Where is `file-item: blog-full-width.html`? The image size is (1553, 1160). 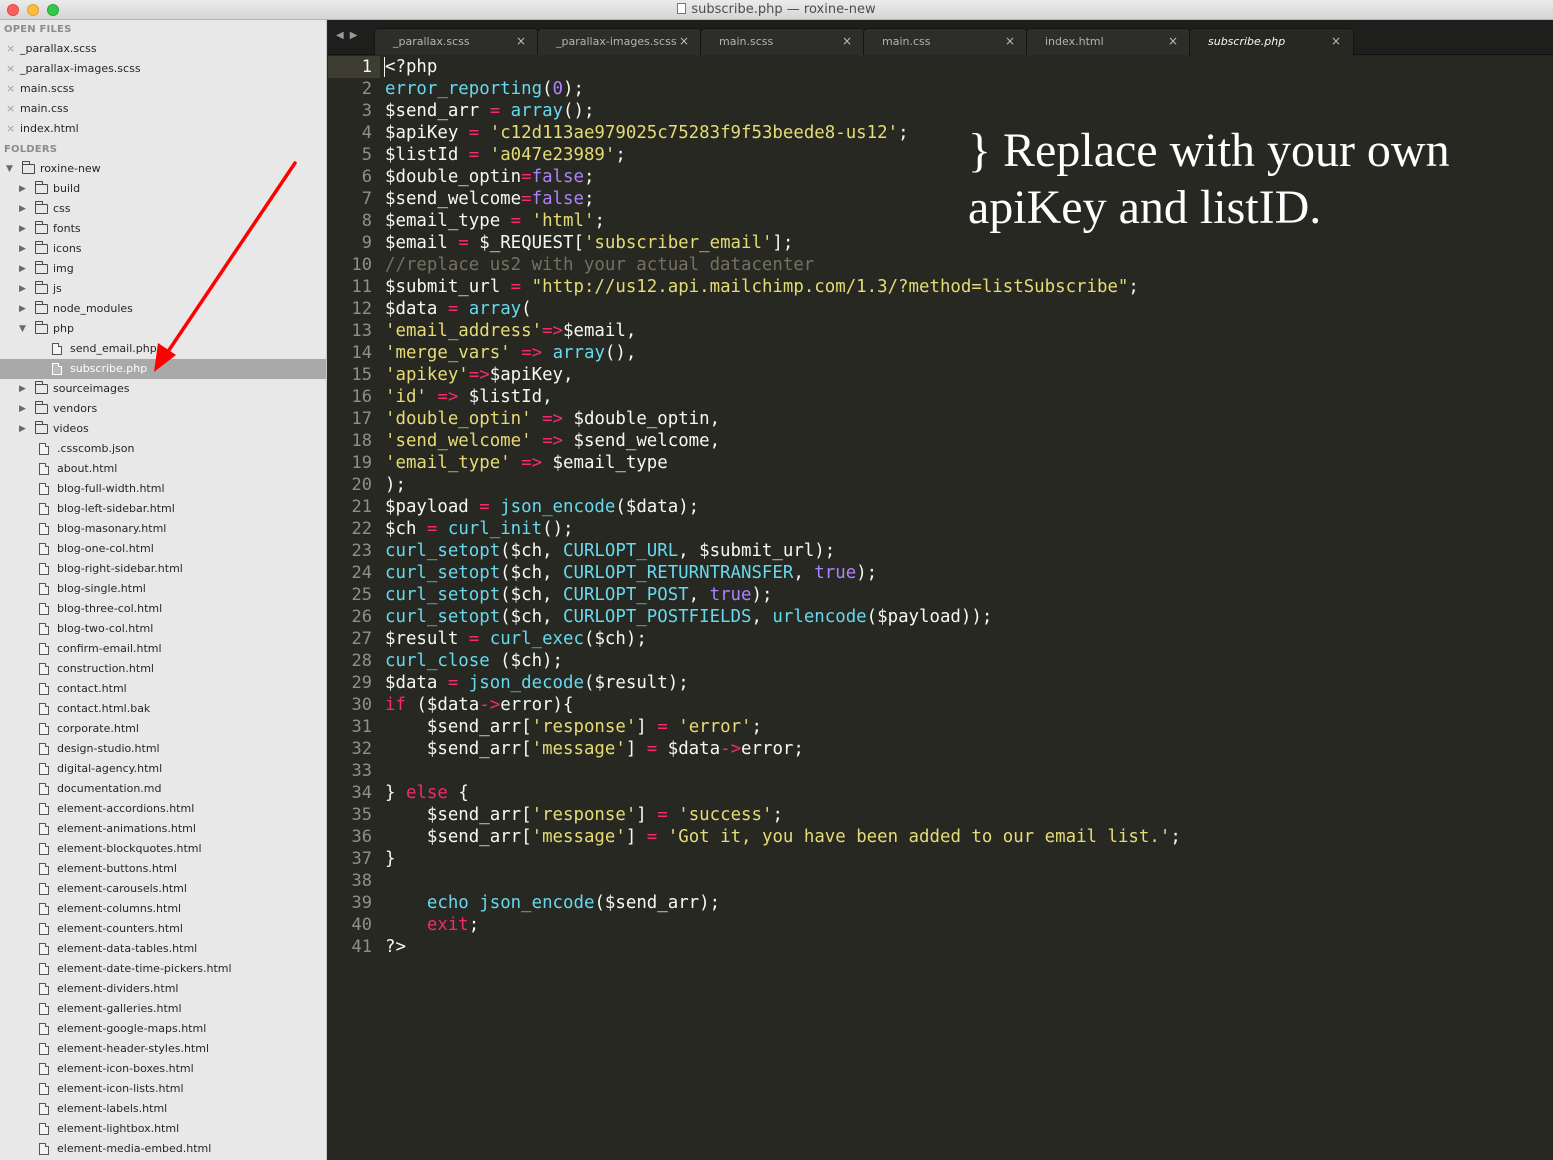
file-item: blog-full-width.html is located at coordinates (163, 489).